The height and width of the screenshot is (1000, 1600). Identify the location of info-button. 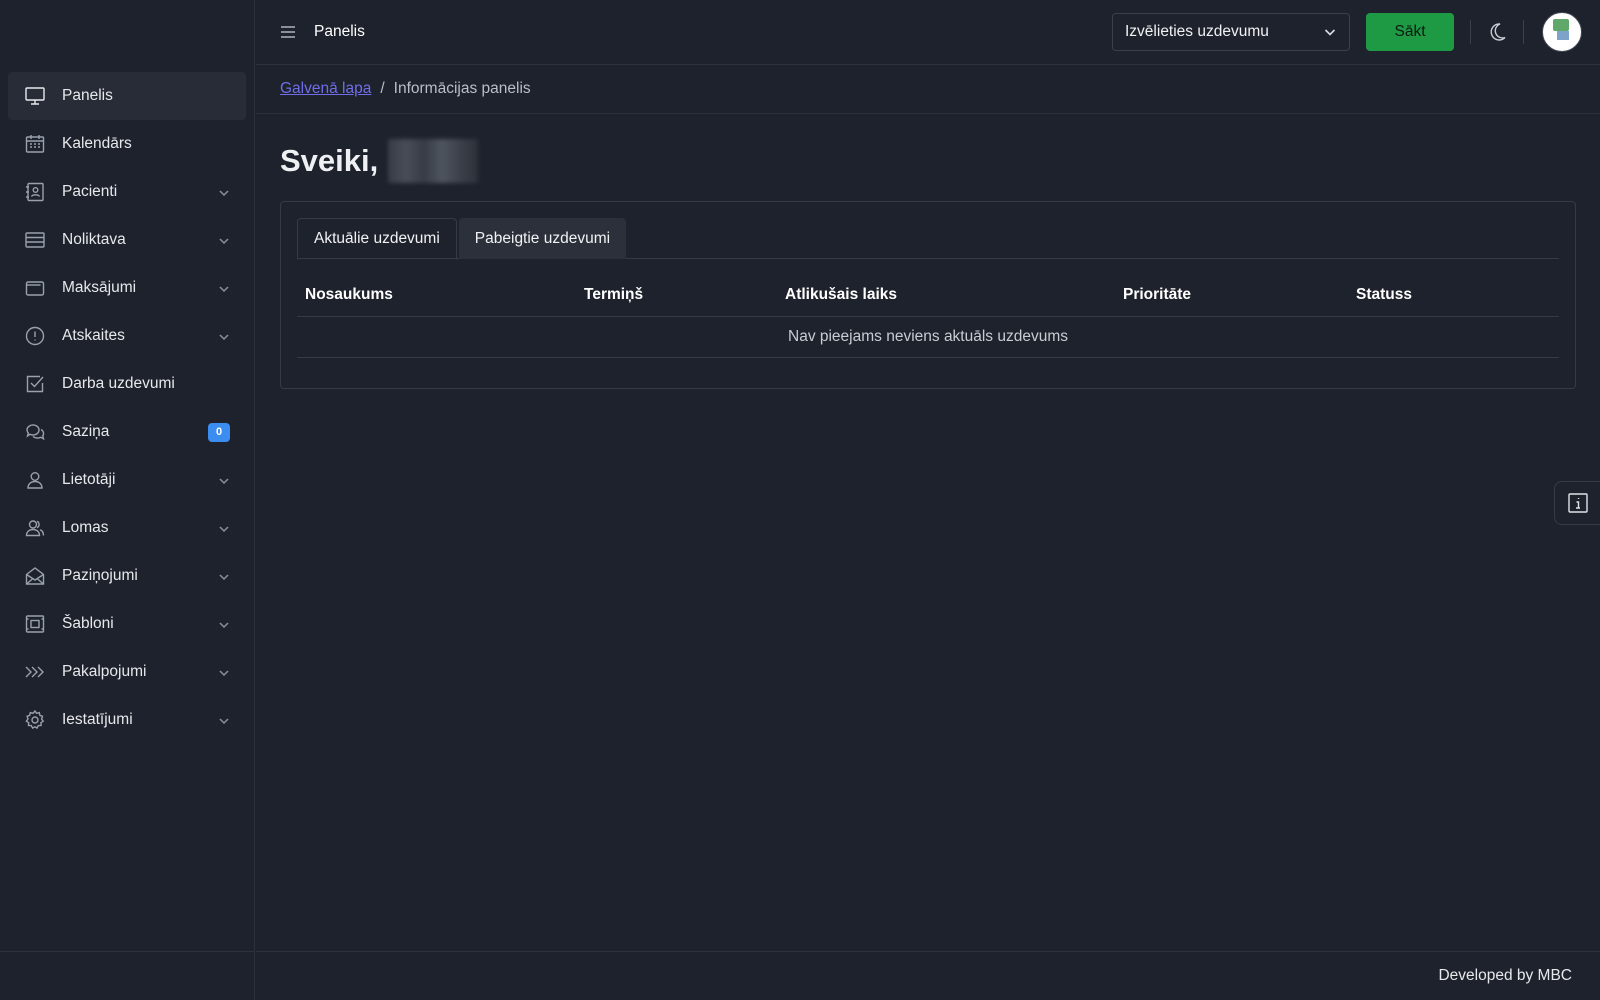
(1577, 503).